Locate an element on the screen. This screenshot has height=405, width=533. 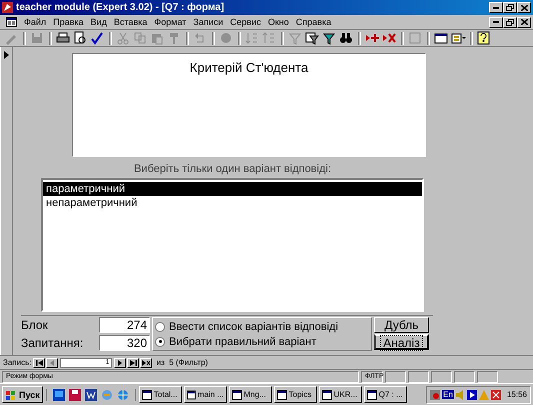
language-indicator: En is located at coordinates (448, 394).